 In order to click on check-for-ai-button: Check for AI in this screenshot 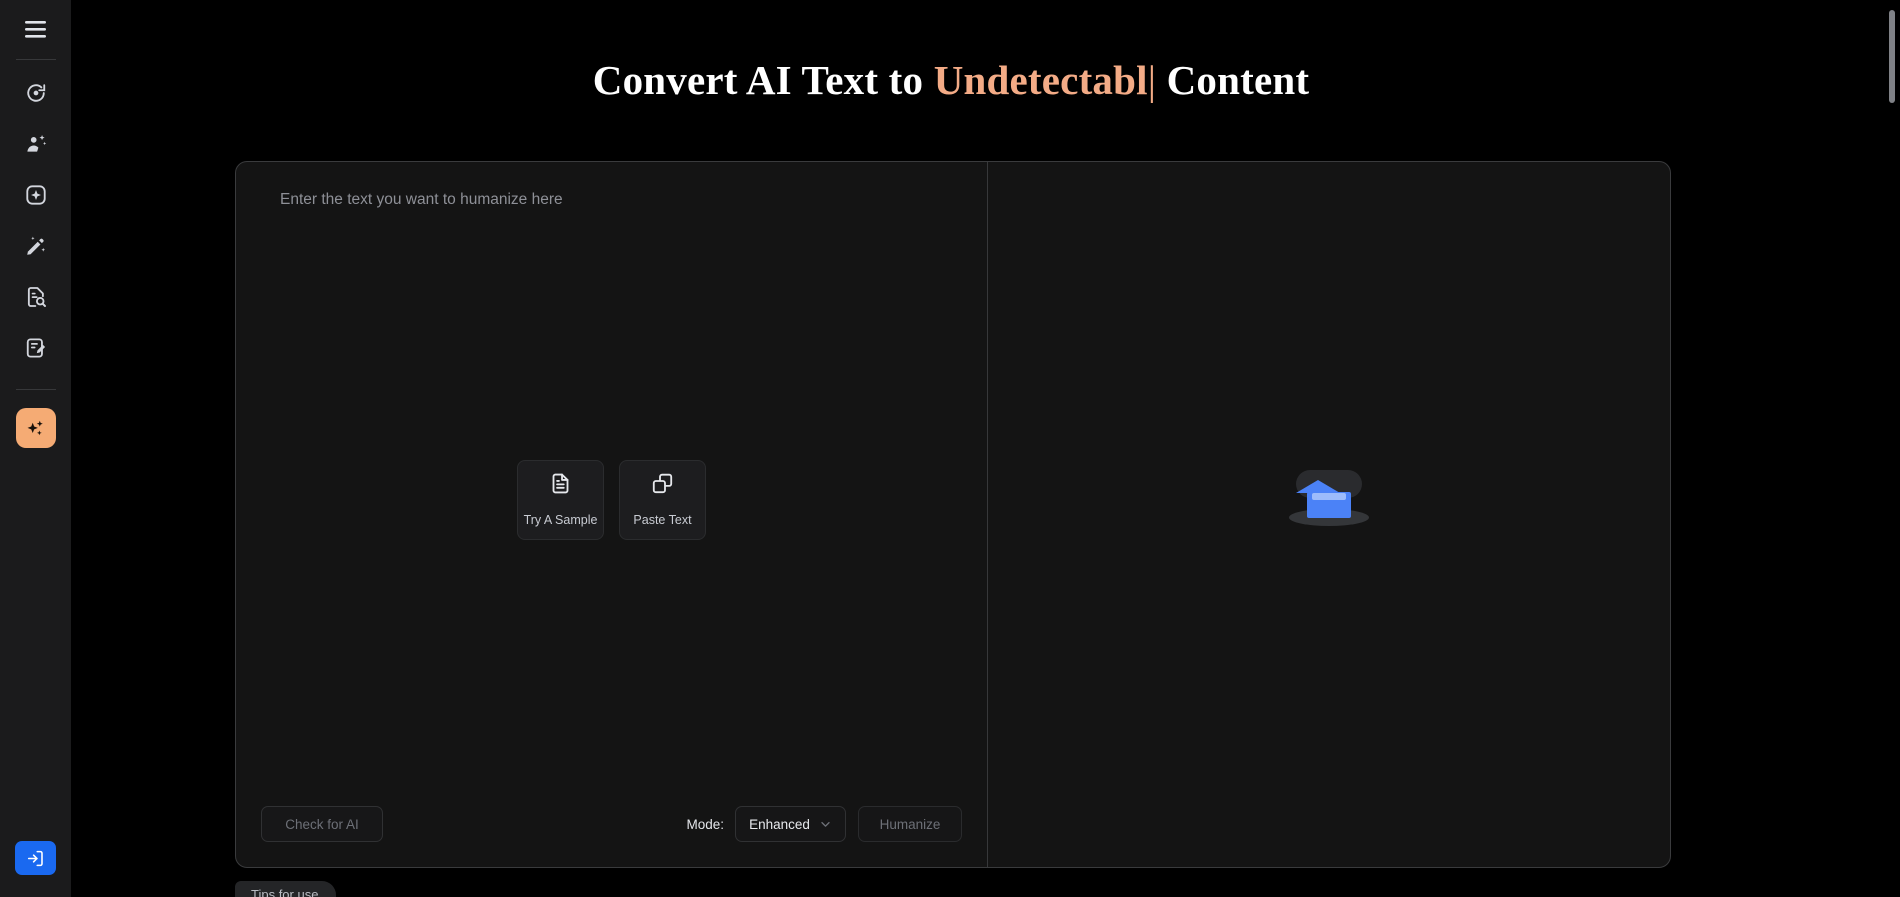, I will do `click(322, 824)`.